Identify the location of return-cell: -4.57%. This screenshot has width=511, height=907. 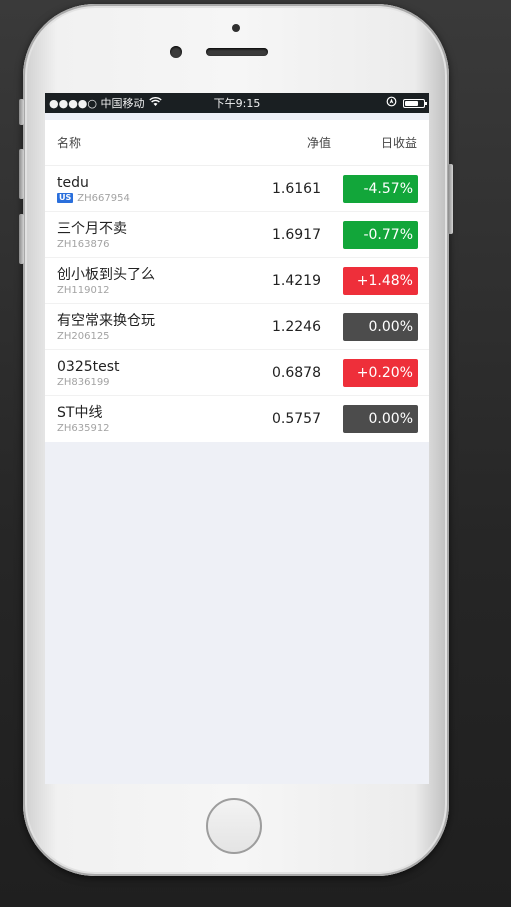
(380, 188).